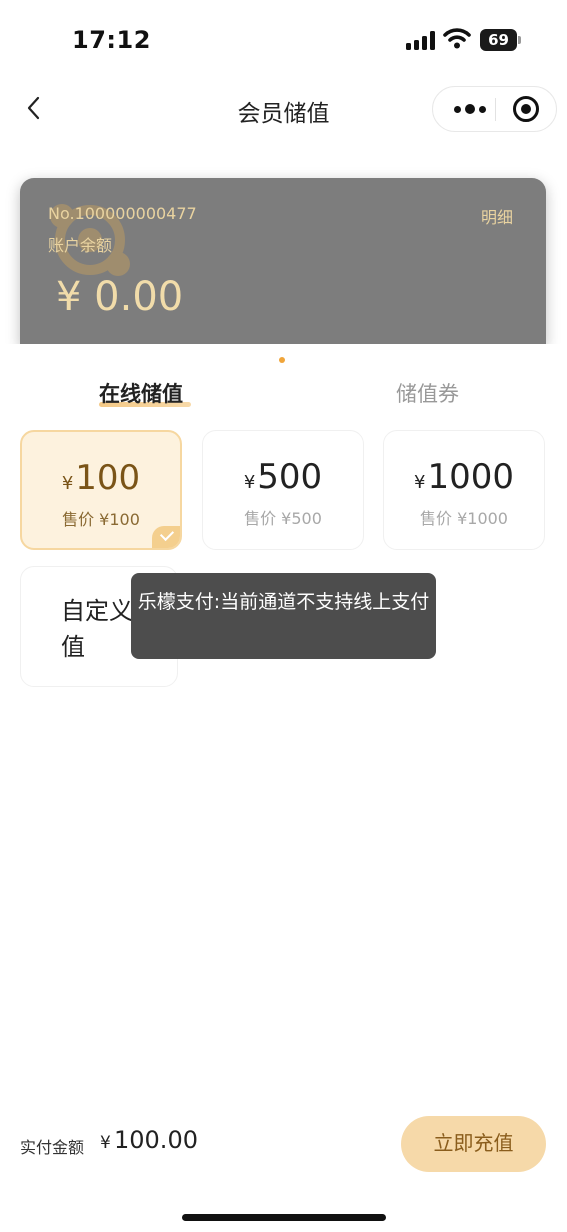  What do you see at coordinates (141, 393) in the screenshot?
I see `tab-online-recharge: 在线储值` at bounding box center [141, 393].